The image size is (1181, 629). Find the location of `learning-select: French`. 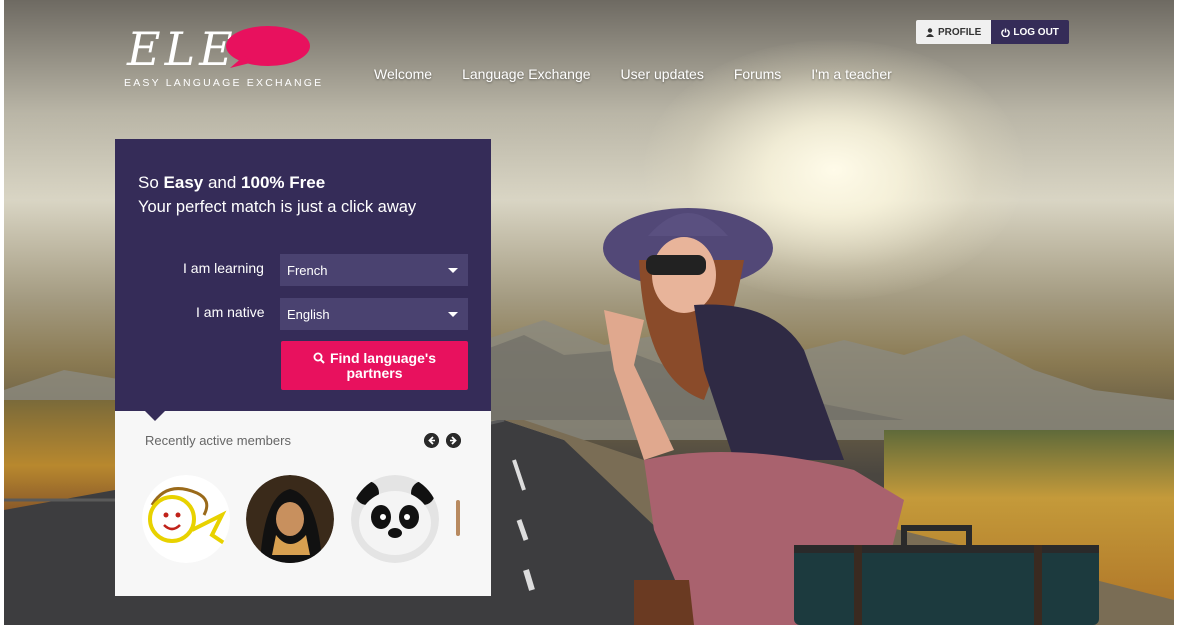

learning-select: French is located at coordinates (374, 270).